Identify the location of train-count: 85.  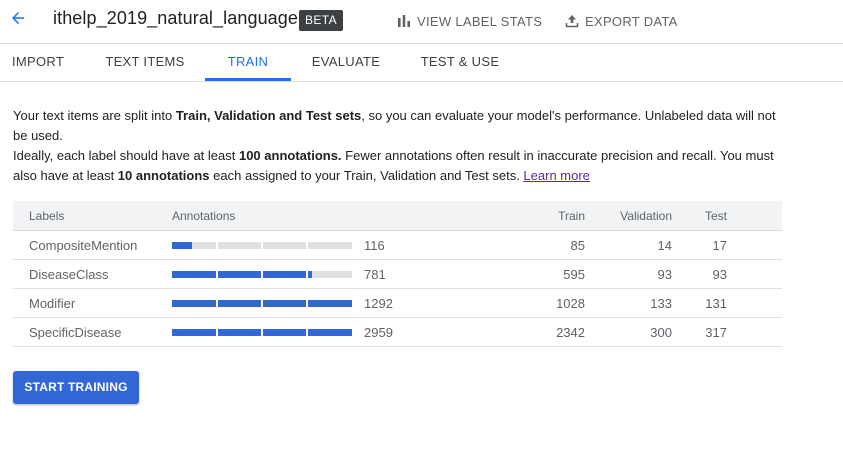
(577, 245).